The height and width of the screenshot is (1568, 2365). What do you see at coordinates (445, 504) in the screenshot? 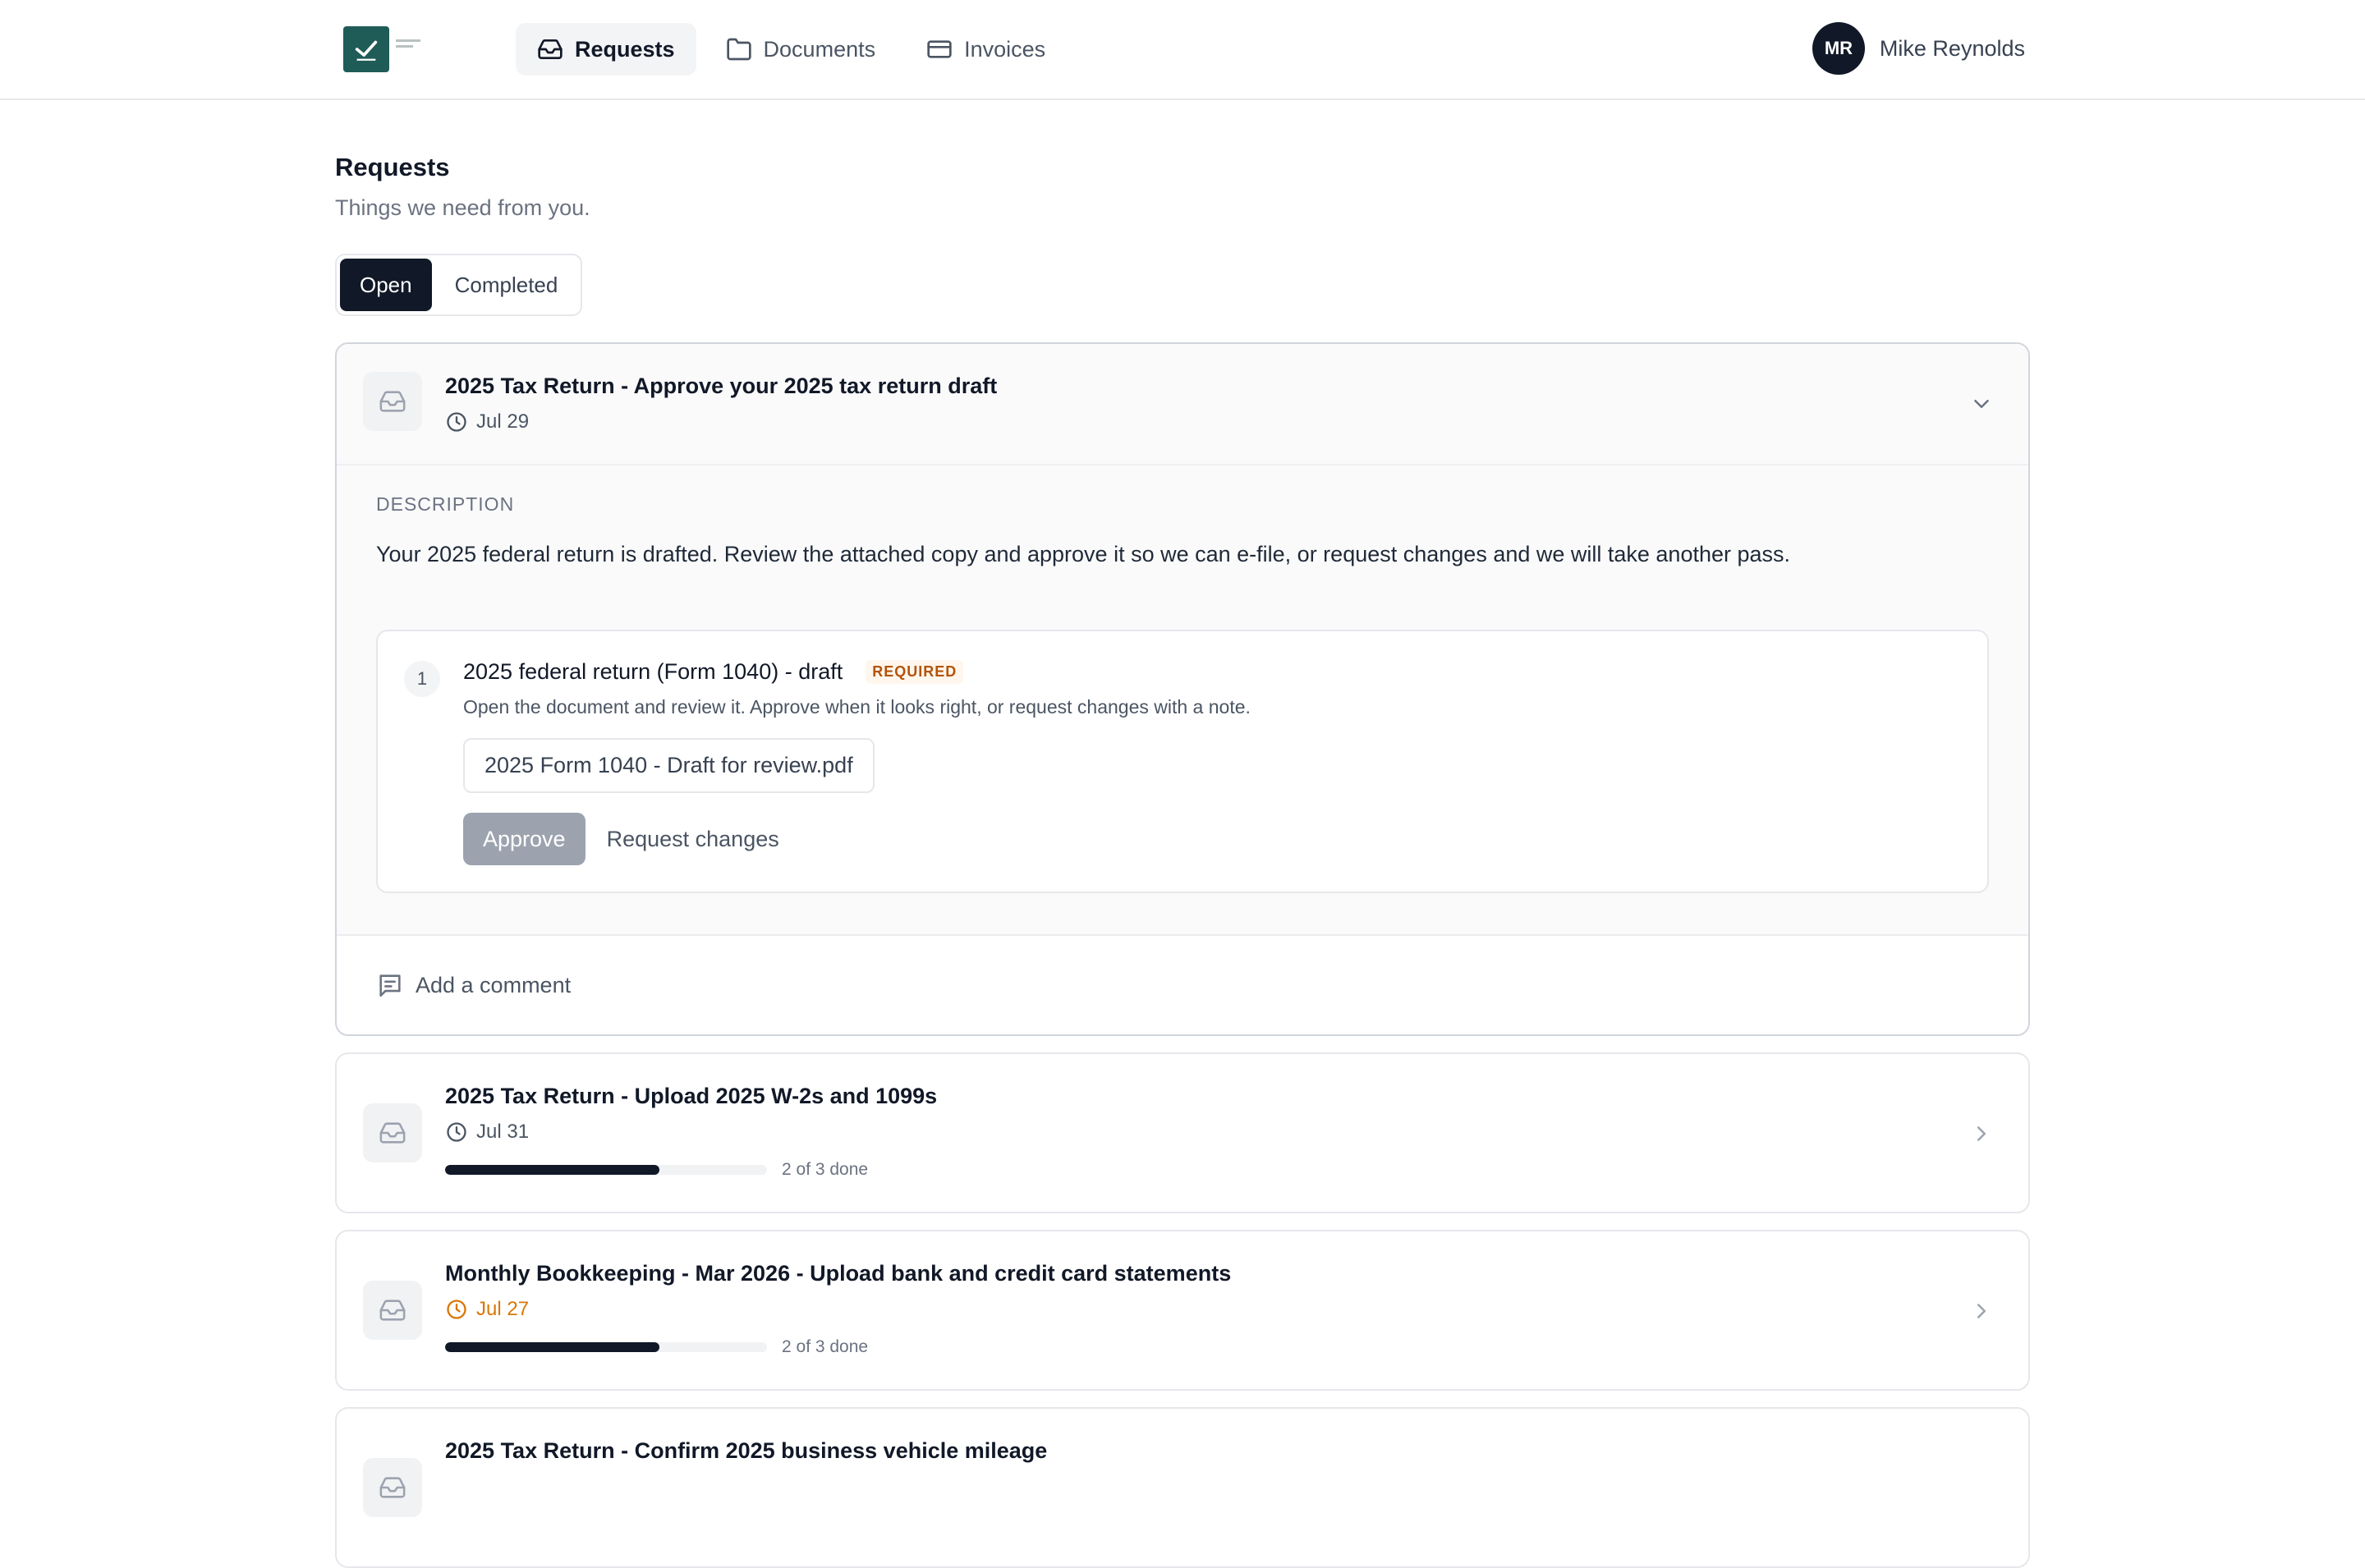
I see `description-label: Description` at bounding box center [445, 504].